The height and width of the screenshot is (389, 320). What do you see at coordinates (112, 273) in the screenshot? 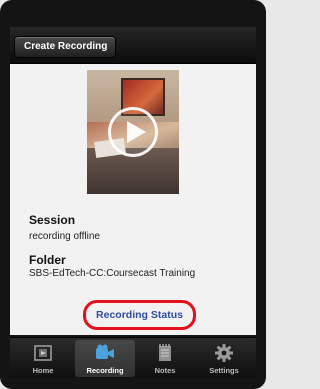
I see `folder-value: SBS-EdTech-CC:Coursecast Training` at bounding box center [112, 273].